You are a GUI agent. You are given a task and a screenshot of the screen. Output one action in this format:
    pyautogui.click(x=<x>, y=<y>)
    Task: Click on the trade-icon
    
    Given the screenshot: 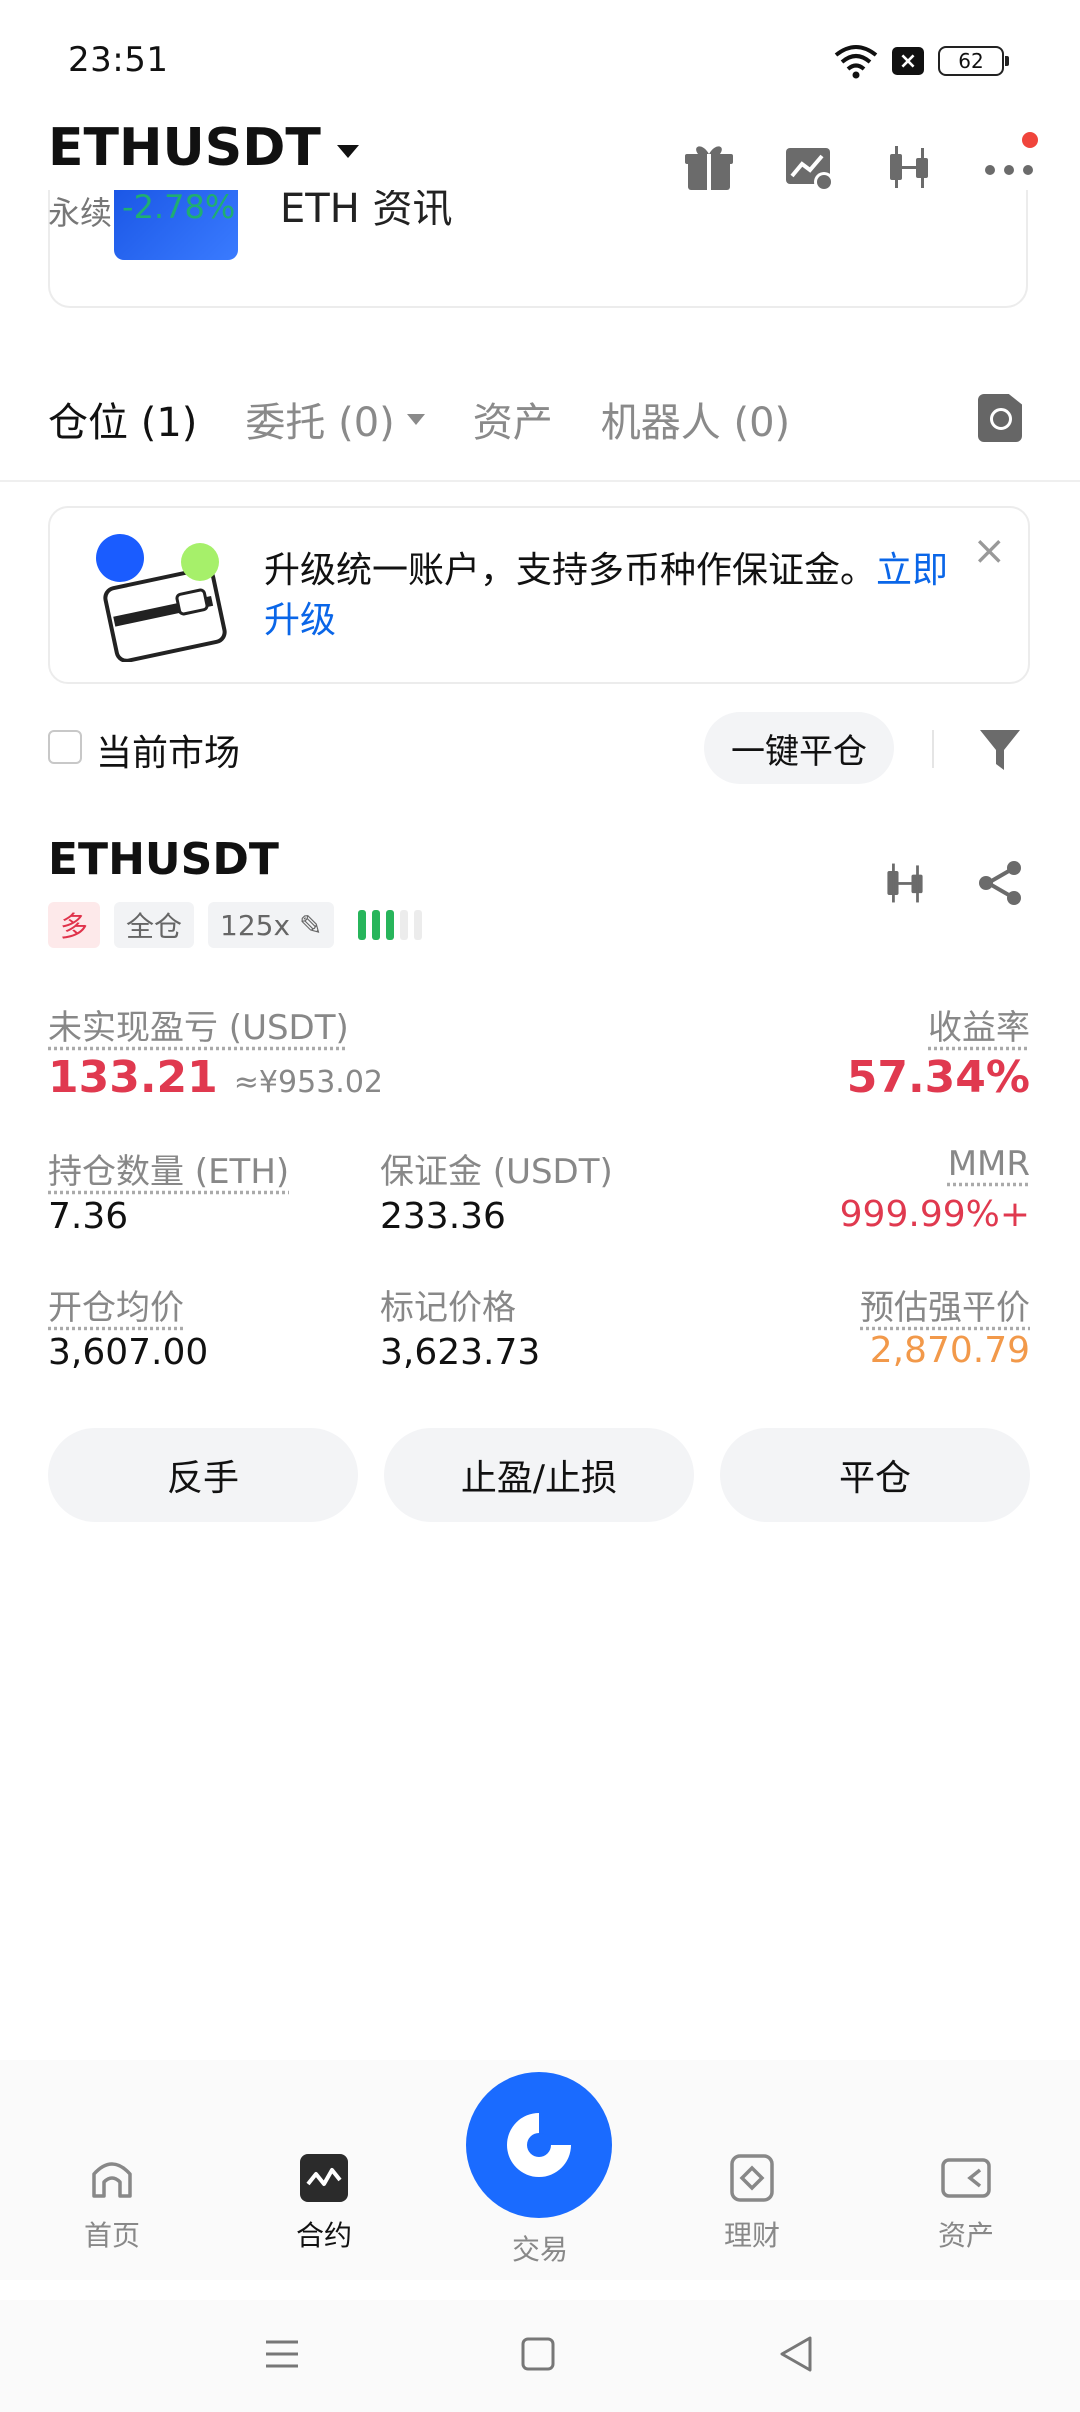 What is the action you would take?
    pyautogui.click(x=539, y=2145)
    